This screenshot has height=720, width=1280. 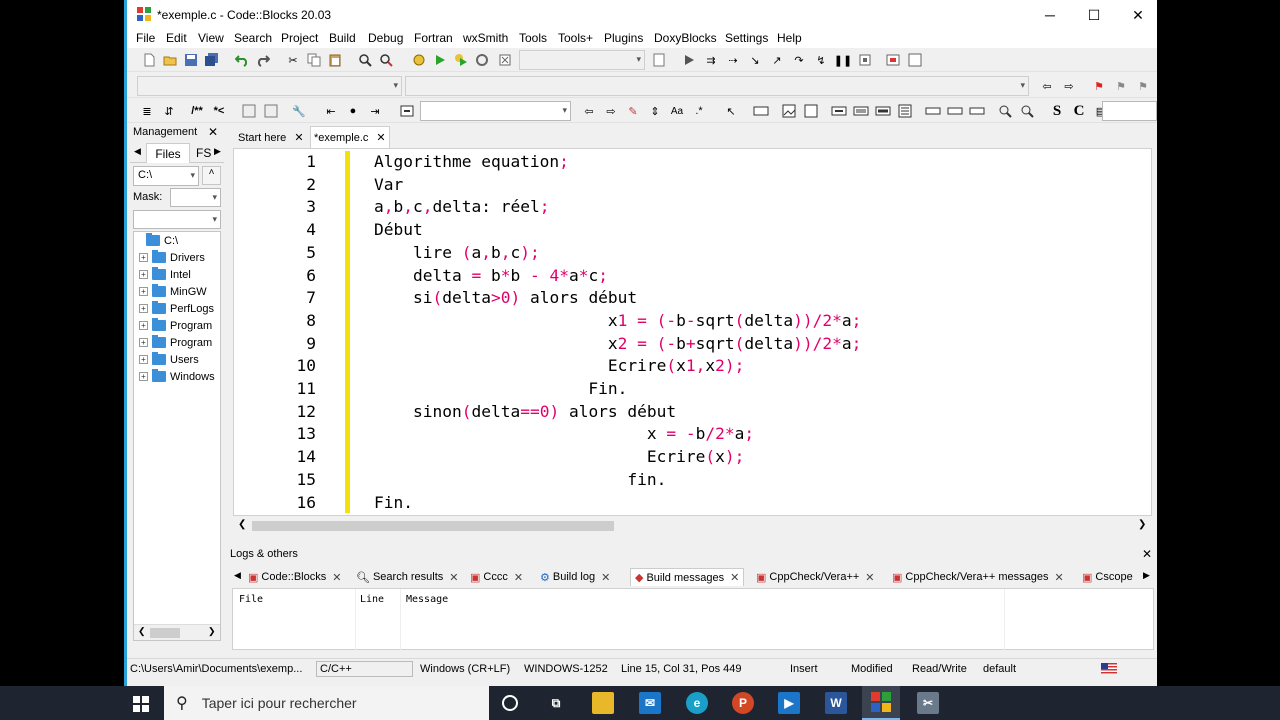 What do you see at coordinates (172, 257) in the screenshot?
I see `tree-item-drivers: + Drivers` at bounding box center [172, 257].